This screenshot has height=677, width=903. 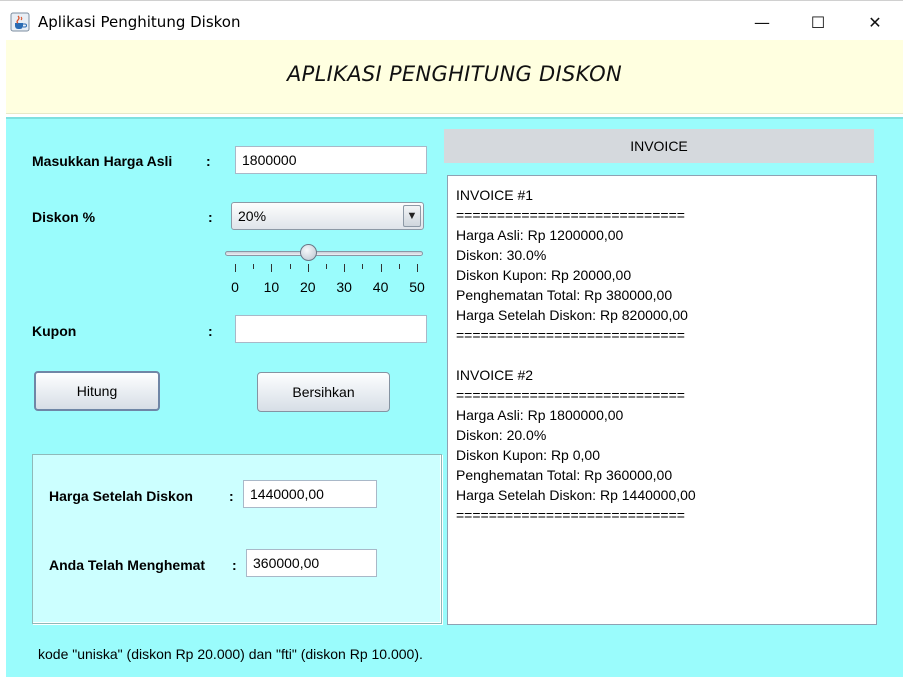 What do you see at coordinates (417, 287) in the screenshot?
I see `slider-tick-label: 50` at bounding box center [417, 287].